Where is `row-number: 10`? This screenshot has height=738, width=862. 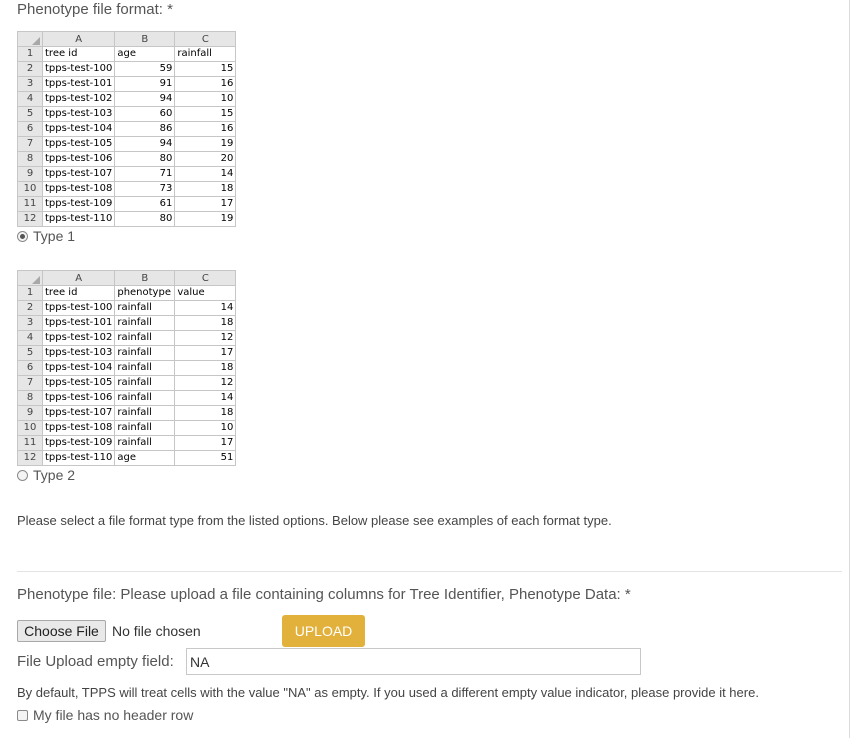 row-number: 10 is located at coordinates (30, 189).